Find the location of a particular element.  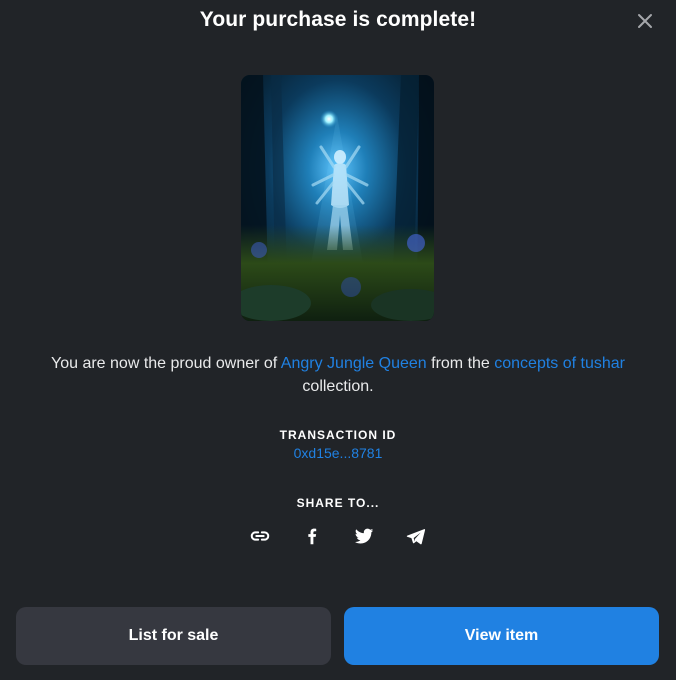

share-facebook-button is located at coordinates (312, 536).